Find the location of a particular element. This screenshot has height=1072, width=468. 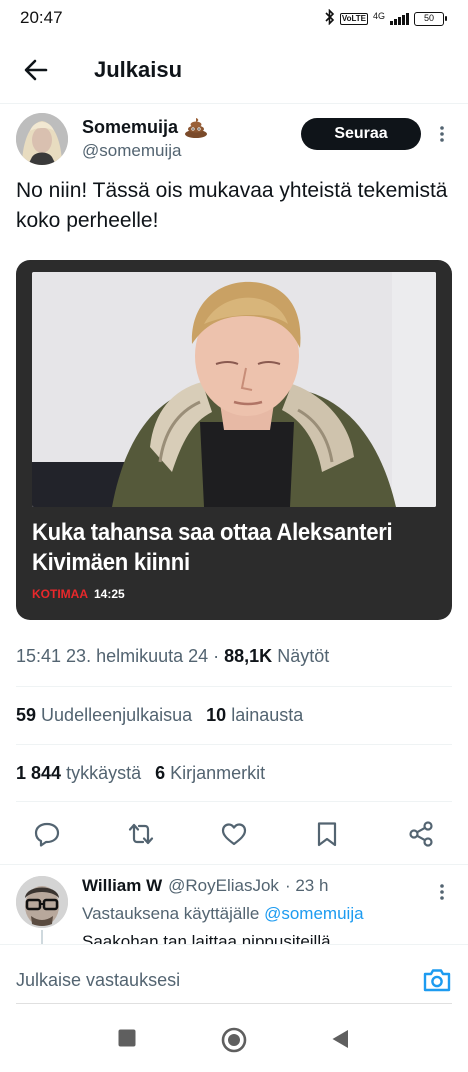

likes-stats-row: 1 844 tykkäystä 6 Kirjanmerkit is located at coordinates (140, 773).